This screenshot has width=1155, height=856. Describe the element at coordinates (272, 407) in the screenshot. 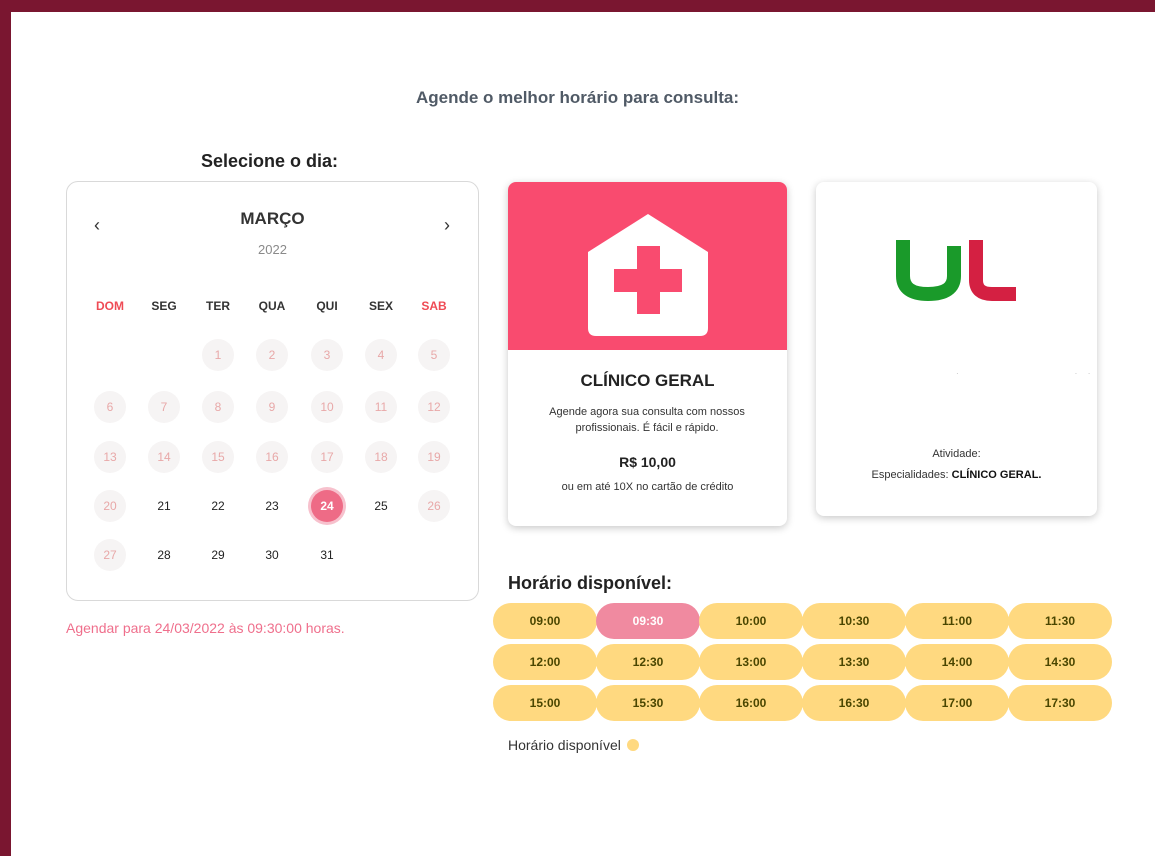

I see `calendar-day: 9` at that location.